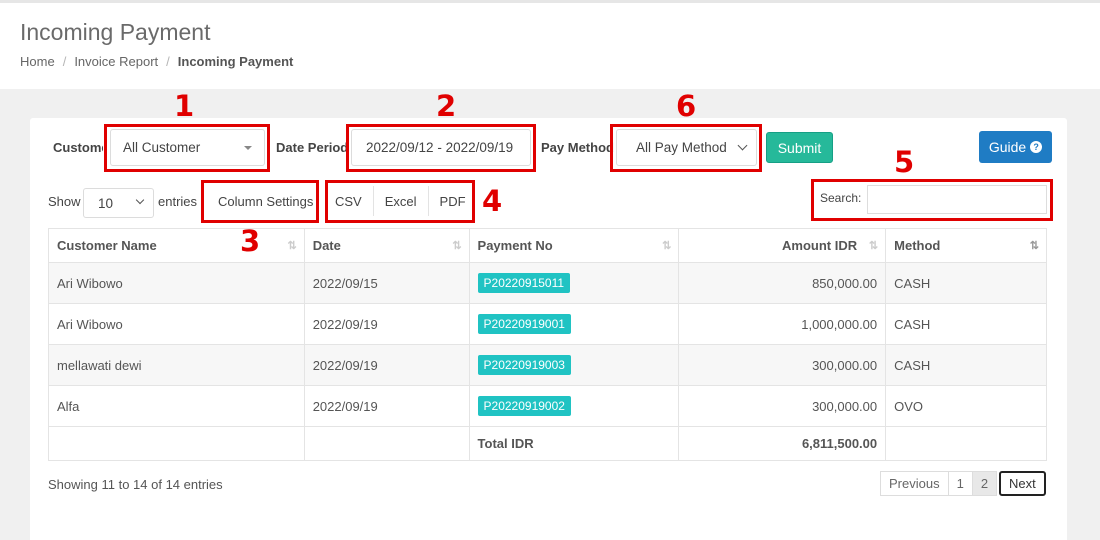 The image size is (1100, 540). What do you see at coordinates (524, 283) in the screenshot?
I see `payment-no-badge: P20220915011` at bounding box center [524, 283].